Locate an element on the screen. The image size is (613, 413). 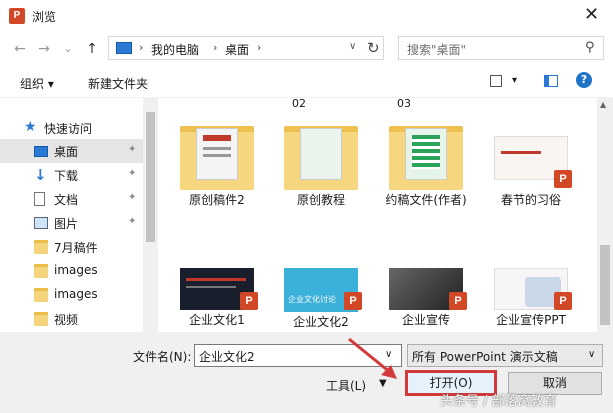
sidebar-item-july-drafts: 7月稿件 is located at coordinates (71, 247).